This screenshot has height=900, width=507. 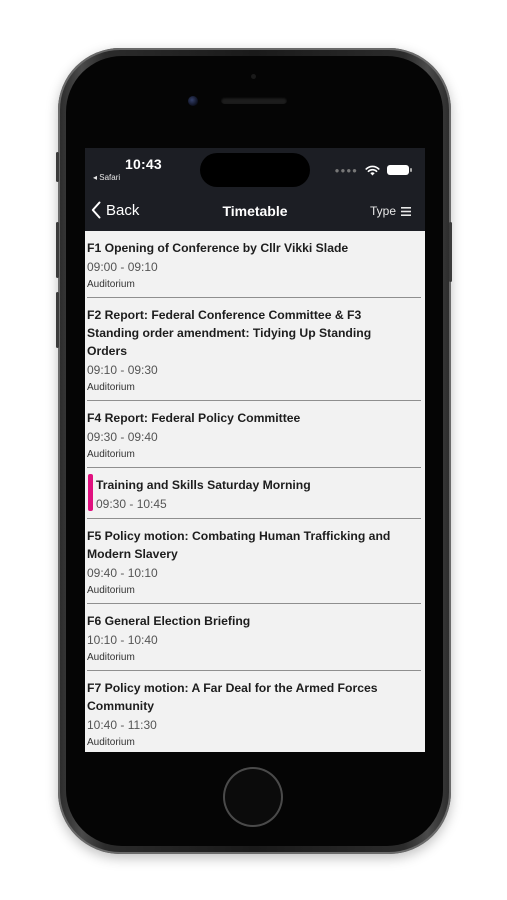 What do you see at coordinates (203, 485) in the screenshot?
I see `session-title: Training and Skills Saturday Morning` at bounding box center [203, 485].